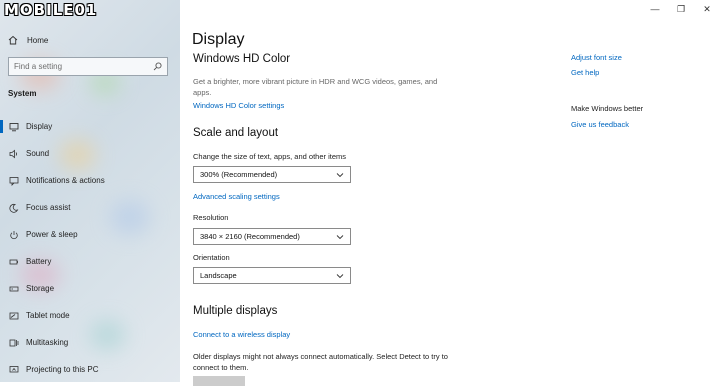  What do you see at coordinates (218, 39) in the screenshot?
I see `page-title: Display` at bounding box center [218, 39].